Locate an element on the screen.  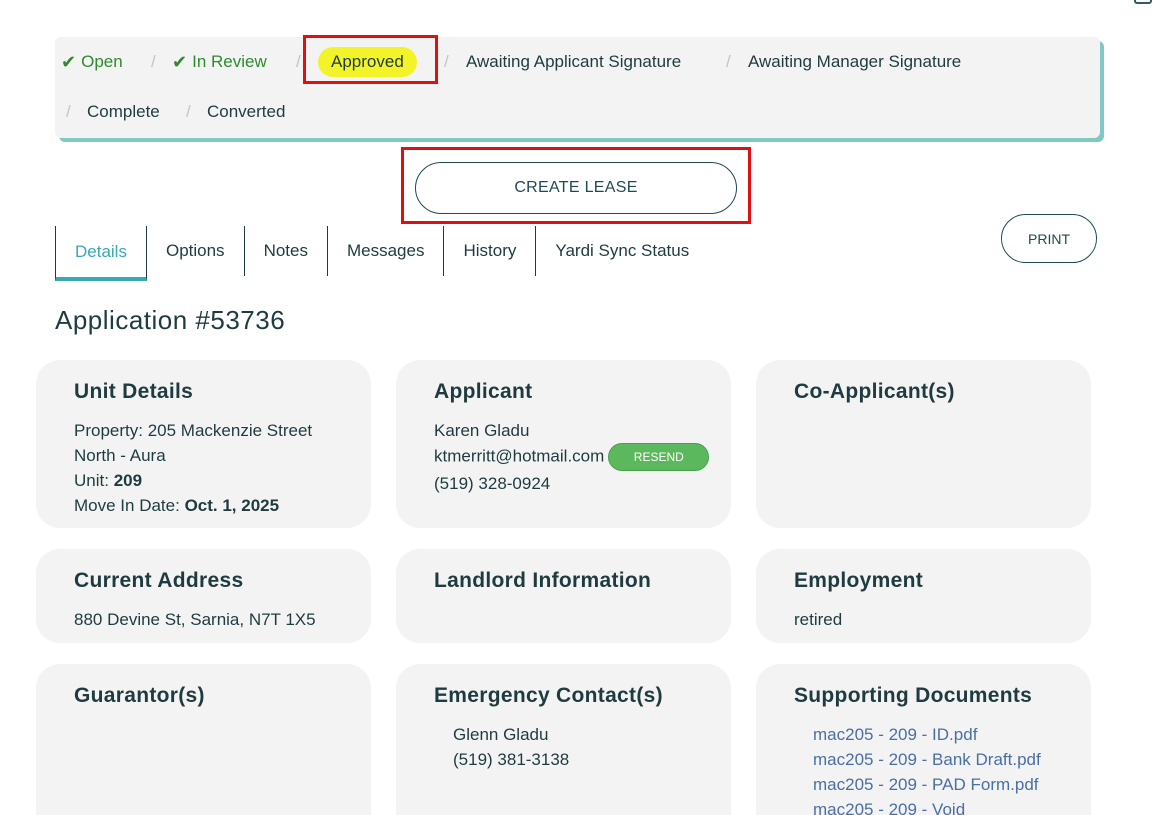
applicant-phone: (519) 328-0924 is located at coordinates (492, 483).